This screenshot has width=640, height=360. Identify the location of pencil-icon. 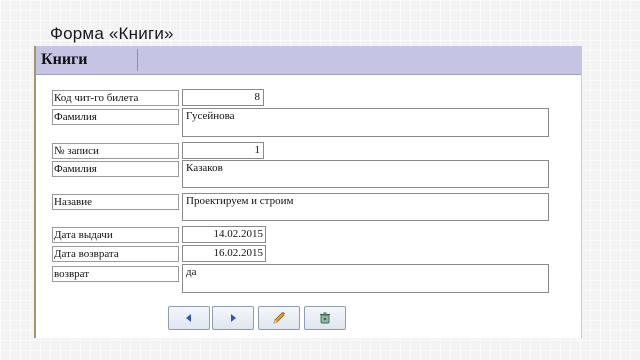
(279, 318).